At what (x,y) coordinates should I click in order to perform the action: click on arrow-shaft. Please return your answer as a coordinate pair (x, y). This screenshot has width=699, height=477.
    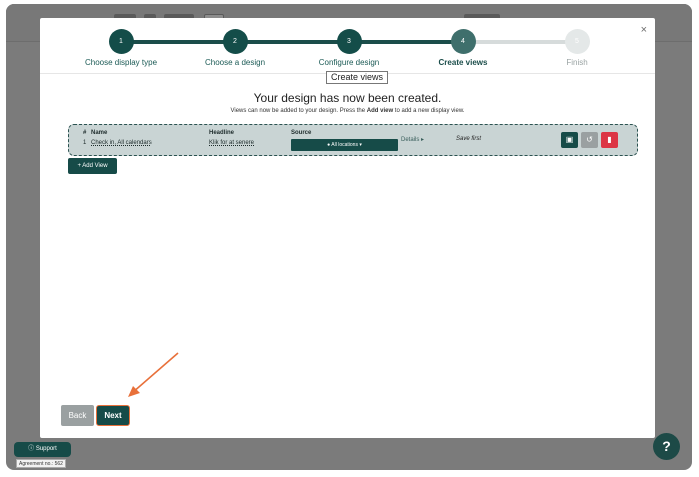
    Looking at the image, I should click on (155, 373).